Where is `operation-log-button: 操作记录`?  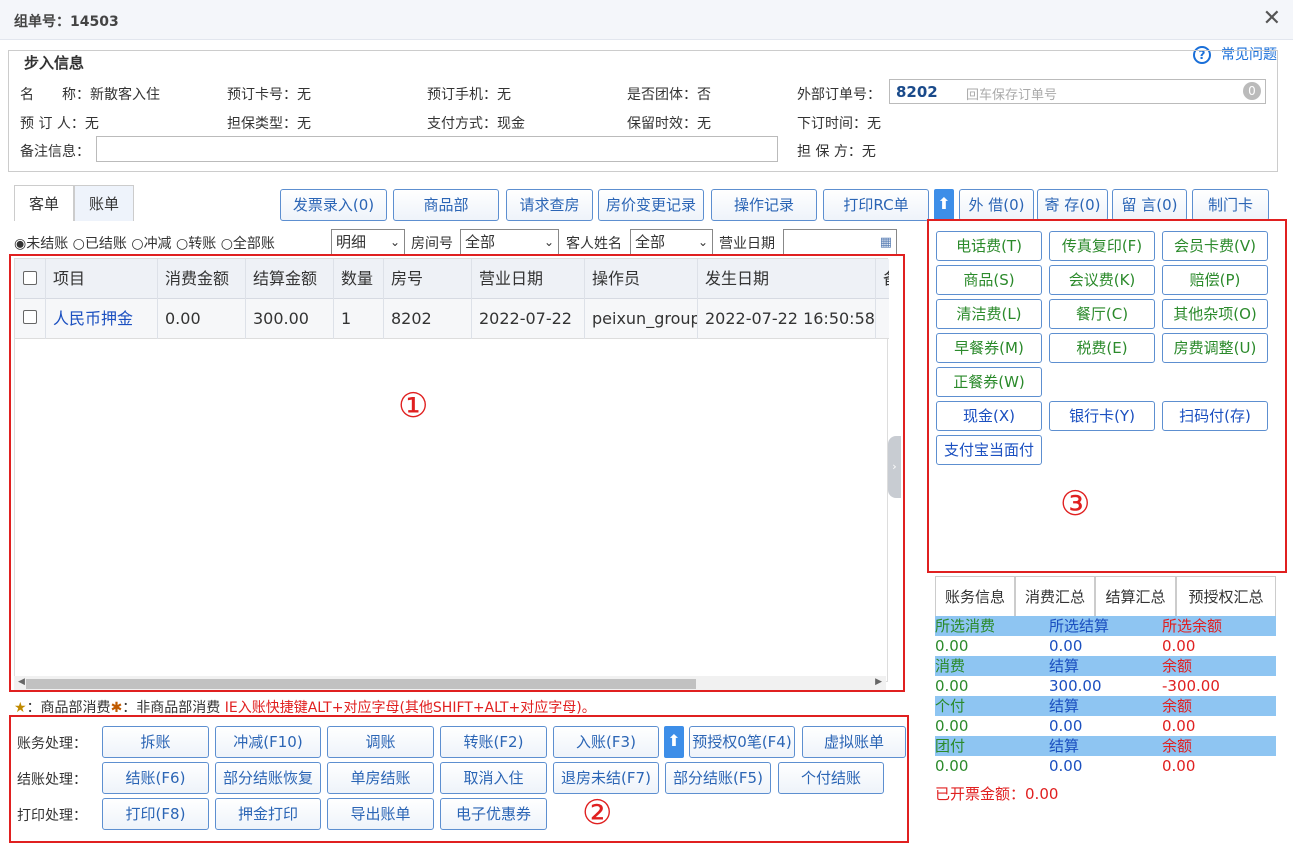
operation-log-button: 操作记录 is located at coordinates (764, 205).